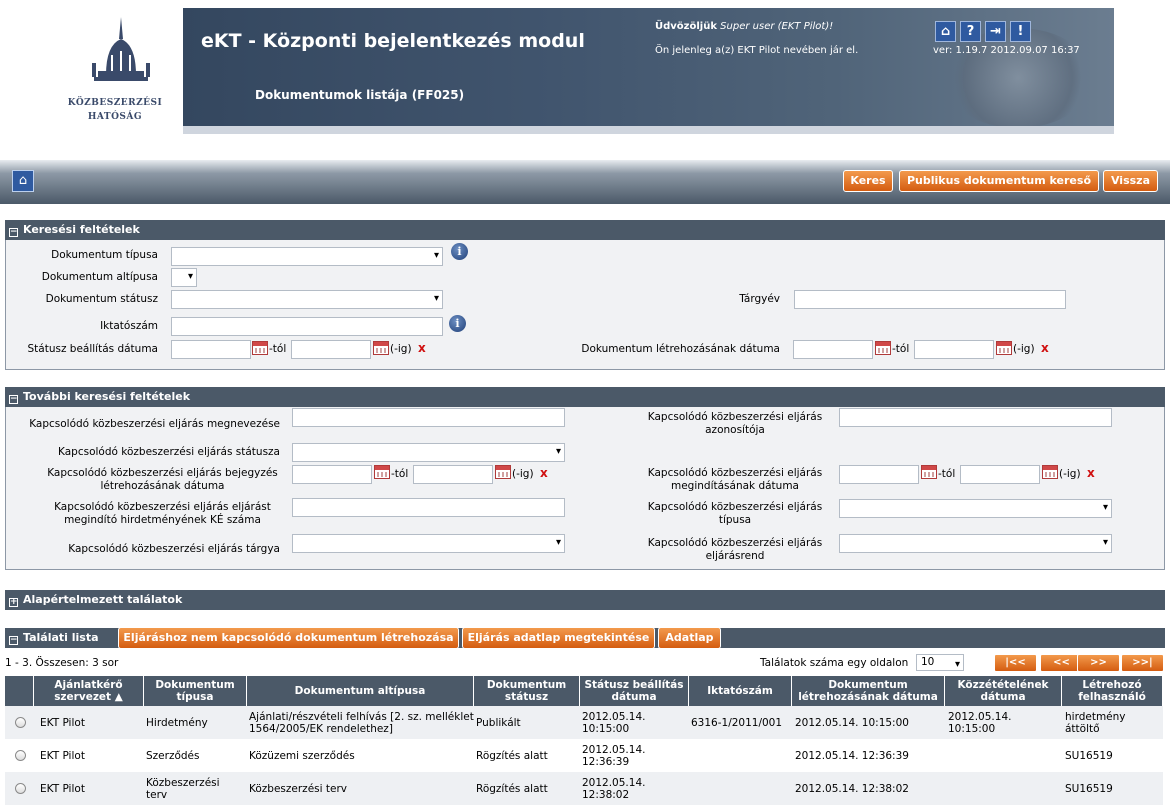 The height and width of the screenshot is (810, 1170). Describe the element at coordinates (1098, 663) in the screenshot. I see `next-page-button: >>` at that location.